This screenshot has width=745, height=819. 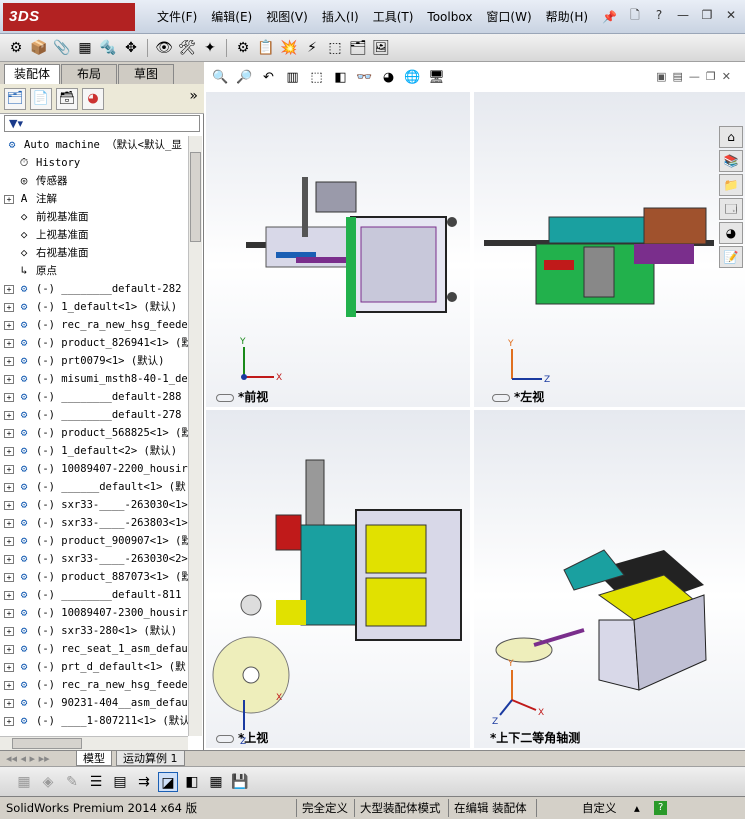 What do you see at coordinates (32, 74) in the screenshot?
I see `tab-assembly: 装配体` at bounding box center [32, 74].